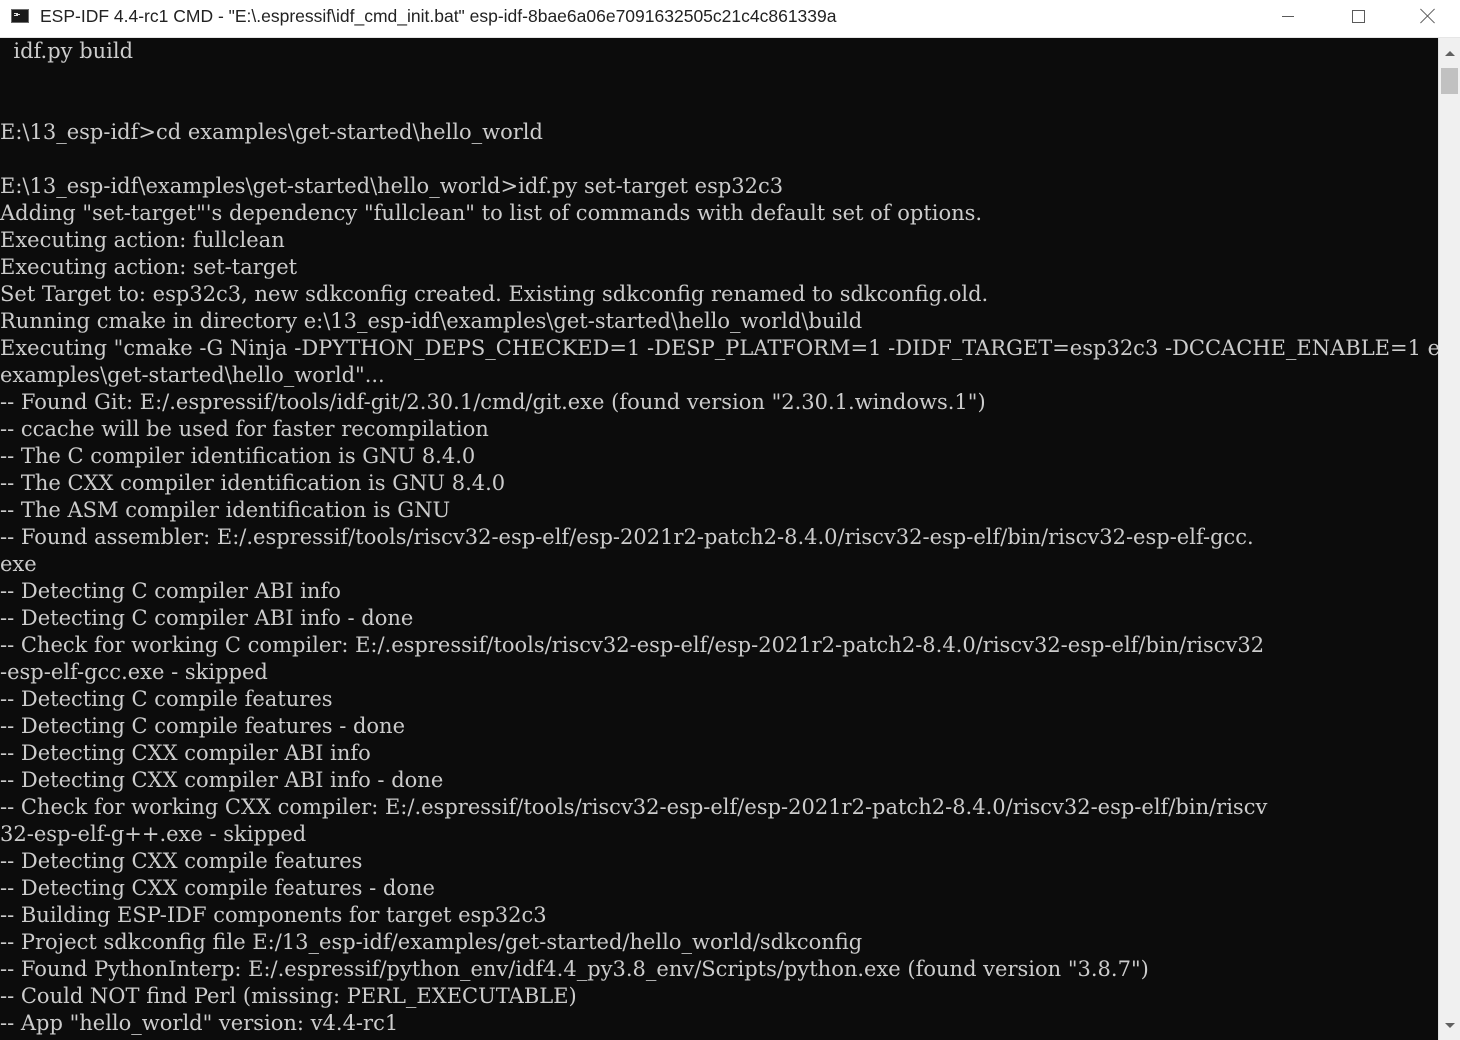 The height and width of the screenshot is (1040, 1460). Describe the element at coordinates (18, 564) in the screenshot. I see `console-line: exe` at that location.